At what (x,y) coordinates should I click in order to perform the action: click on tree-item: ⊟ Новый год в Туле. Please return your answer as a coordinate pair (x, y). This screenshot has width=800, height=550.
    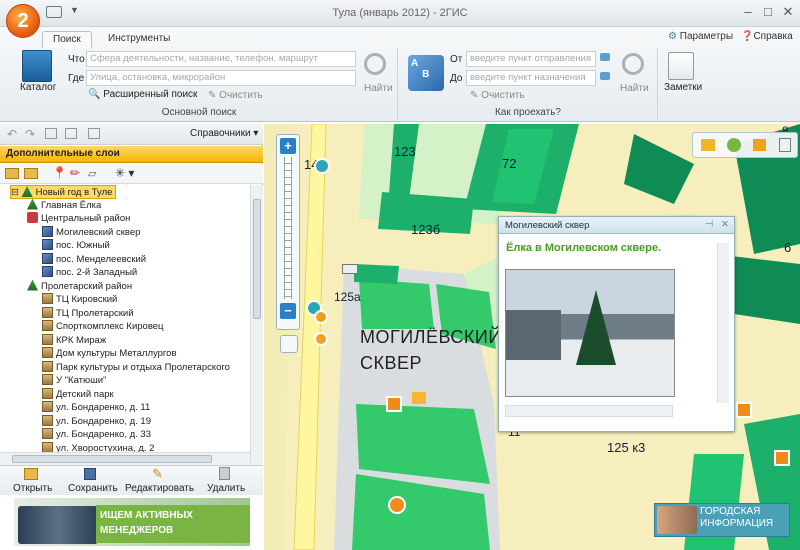
    Looking at the image, I should click on (63, 192).